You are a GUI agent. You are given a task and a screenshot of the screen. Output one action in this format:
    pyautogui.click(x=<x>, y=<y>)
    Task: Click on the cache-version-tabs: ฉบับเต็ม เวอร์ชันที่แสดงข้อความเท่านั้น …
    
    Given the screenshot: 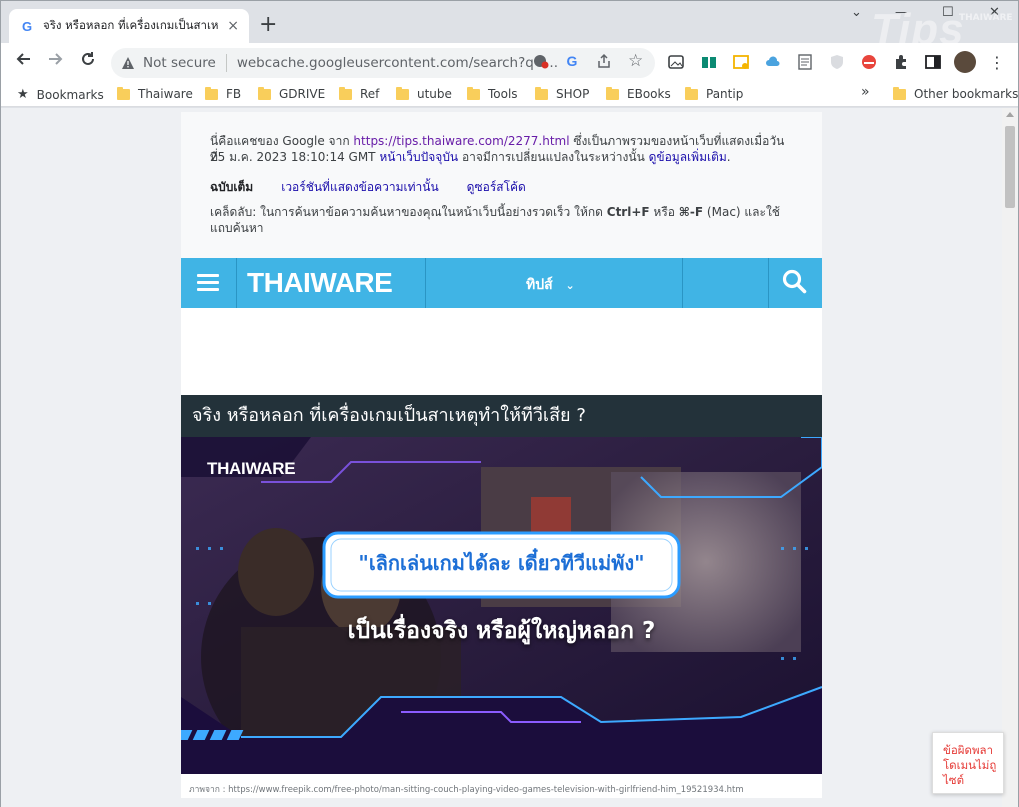 What is the action you would take?
    pyautogui.click(x=368, y=187)
    